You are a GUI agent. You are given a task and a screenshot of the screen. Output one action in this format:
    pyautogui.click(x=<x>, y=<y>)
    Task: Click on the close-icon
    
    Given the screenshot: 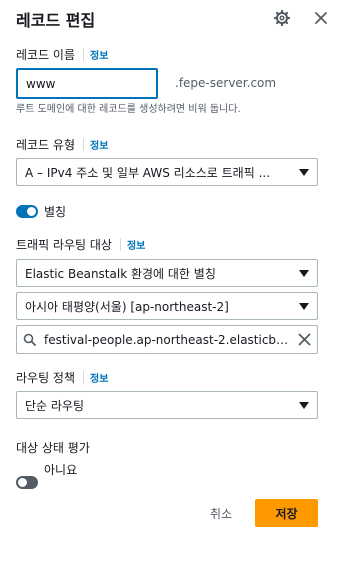 What is the action you would take?
    pyautogui.click(x=321, y=18)
    